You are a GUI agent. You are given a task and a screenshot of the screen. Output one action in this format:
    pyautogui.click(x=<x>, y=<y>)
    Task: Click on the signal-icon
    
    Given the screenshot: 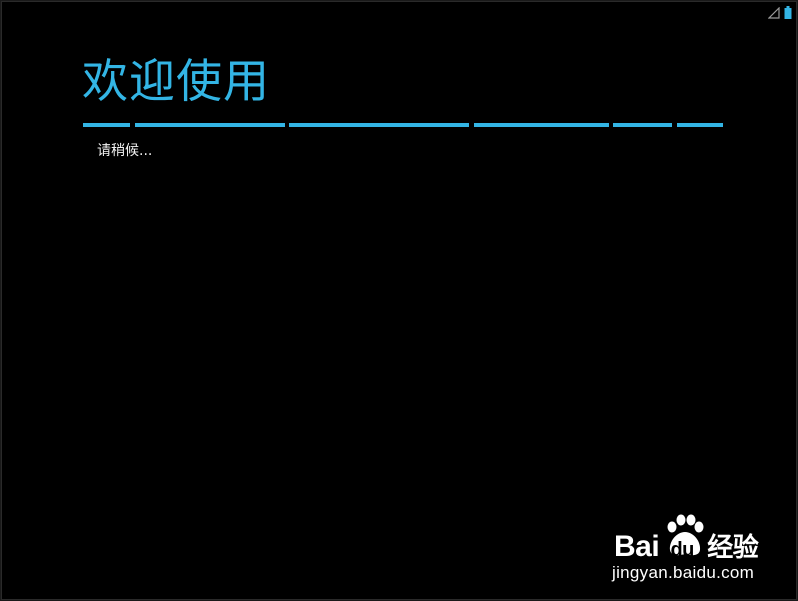 What is the action you would take?
    pyautogui.click(x=774, y=13)
    